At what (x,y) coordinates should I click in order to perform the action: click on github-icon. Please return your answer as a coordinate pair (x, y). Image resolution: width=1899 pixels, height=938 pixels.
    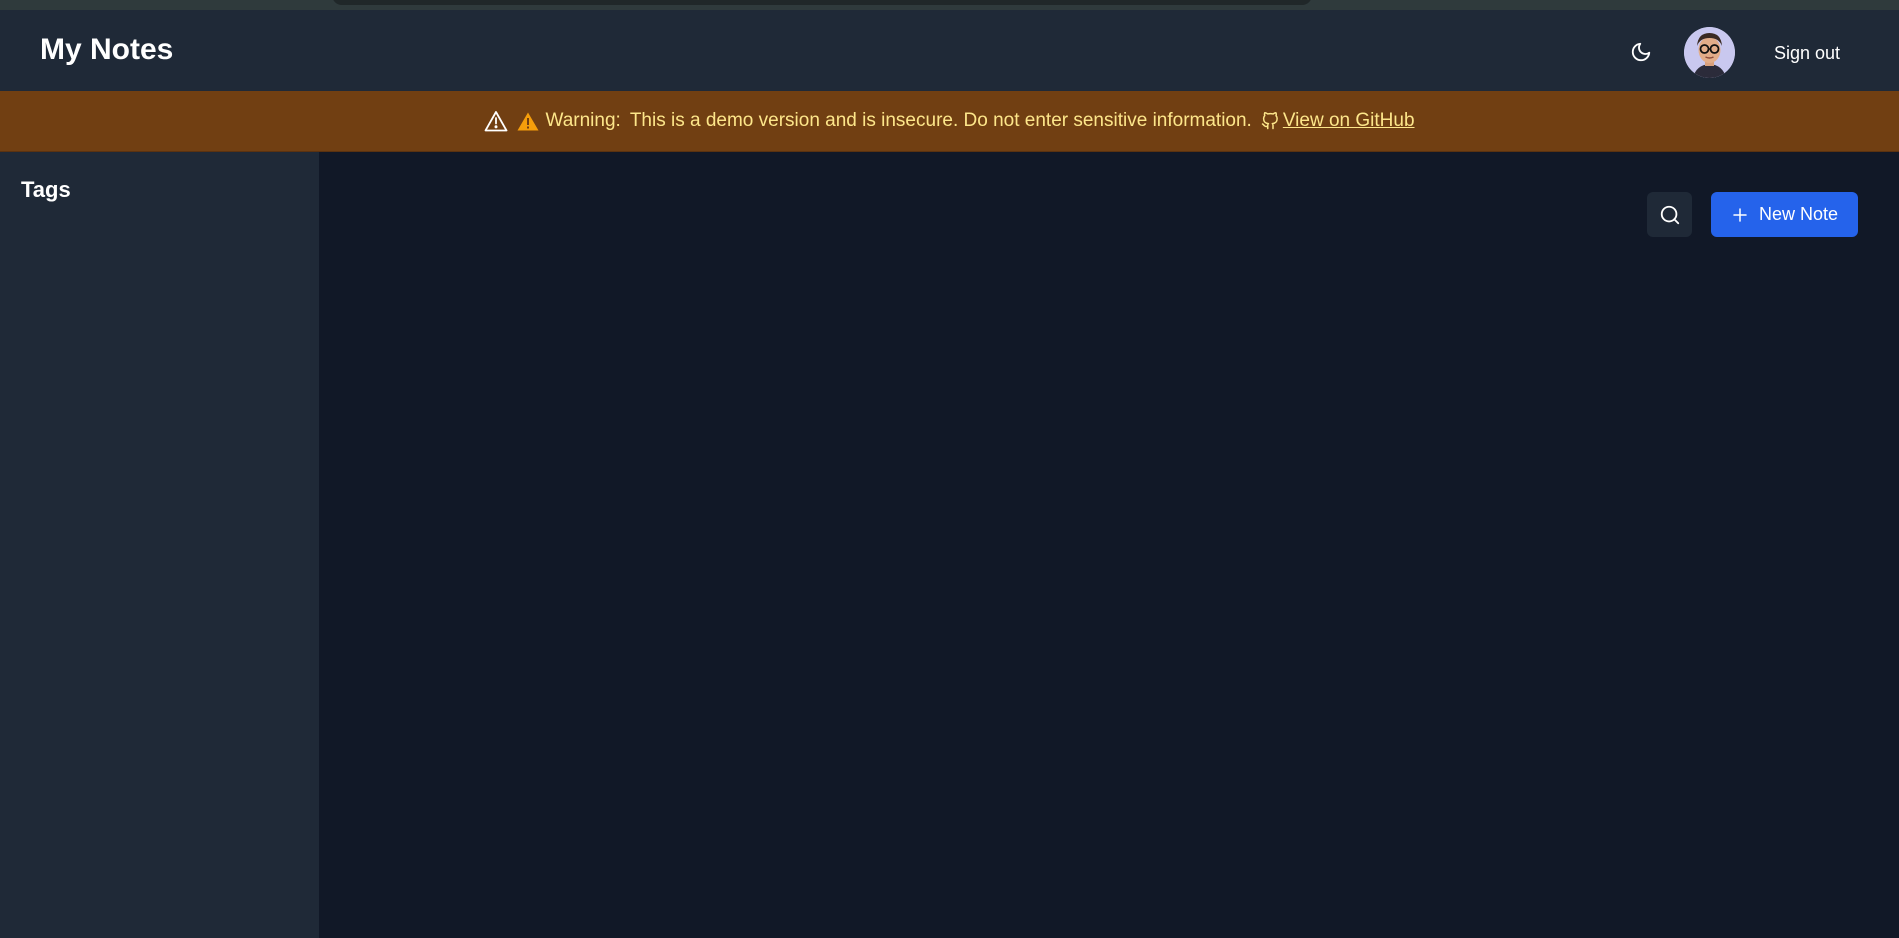
    Looking at the image, I should click on (1270, 121).